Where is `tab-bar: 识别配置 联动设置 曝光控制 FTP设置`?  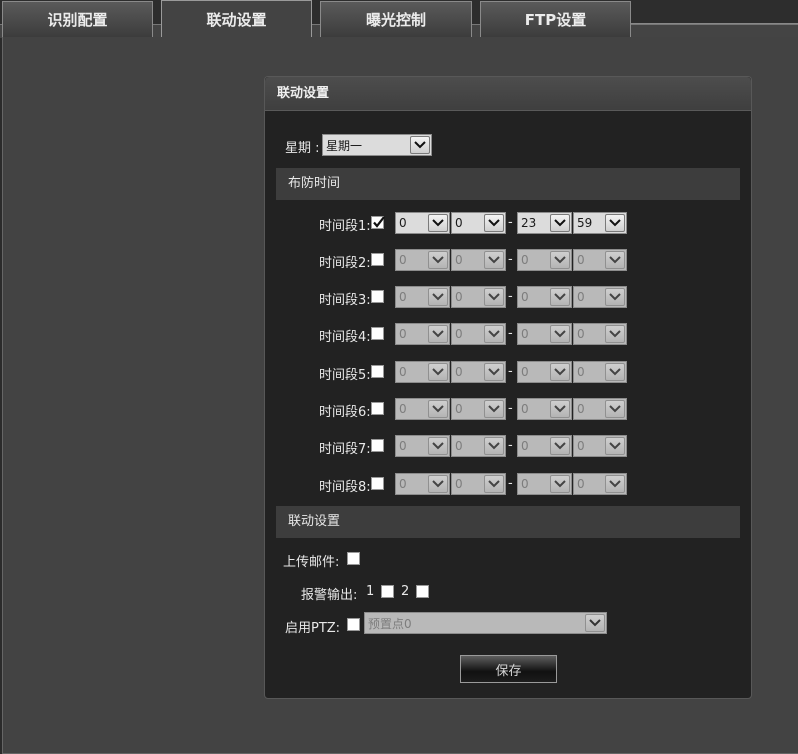 tab-bar: 识别配置 联动设置 曝光控制 FTP设置 is located at coordinates (399, 19).